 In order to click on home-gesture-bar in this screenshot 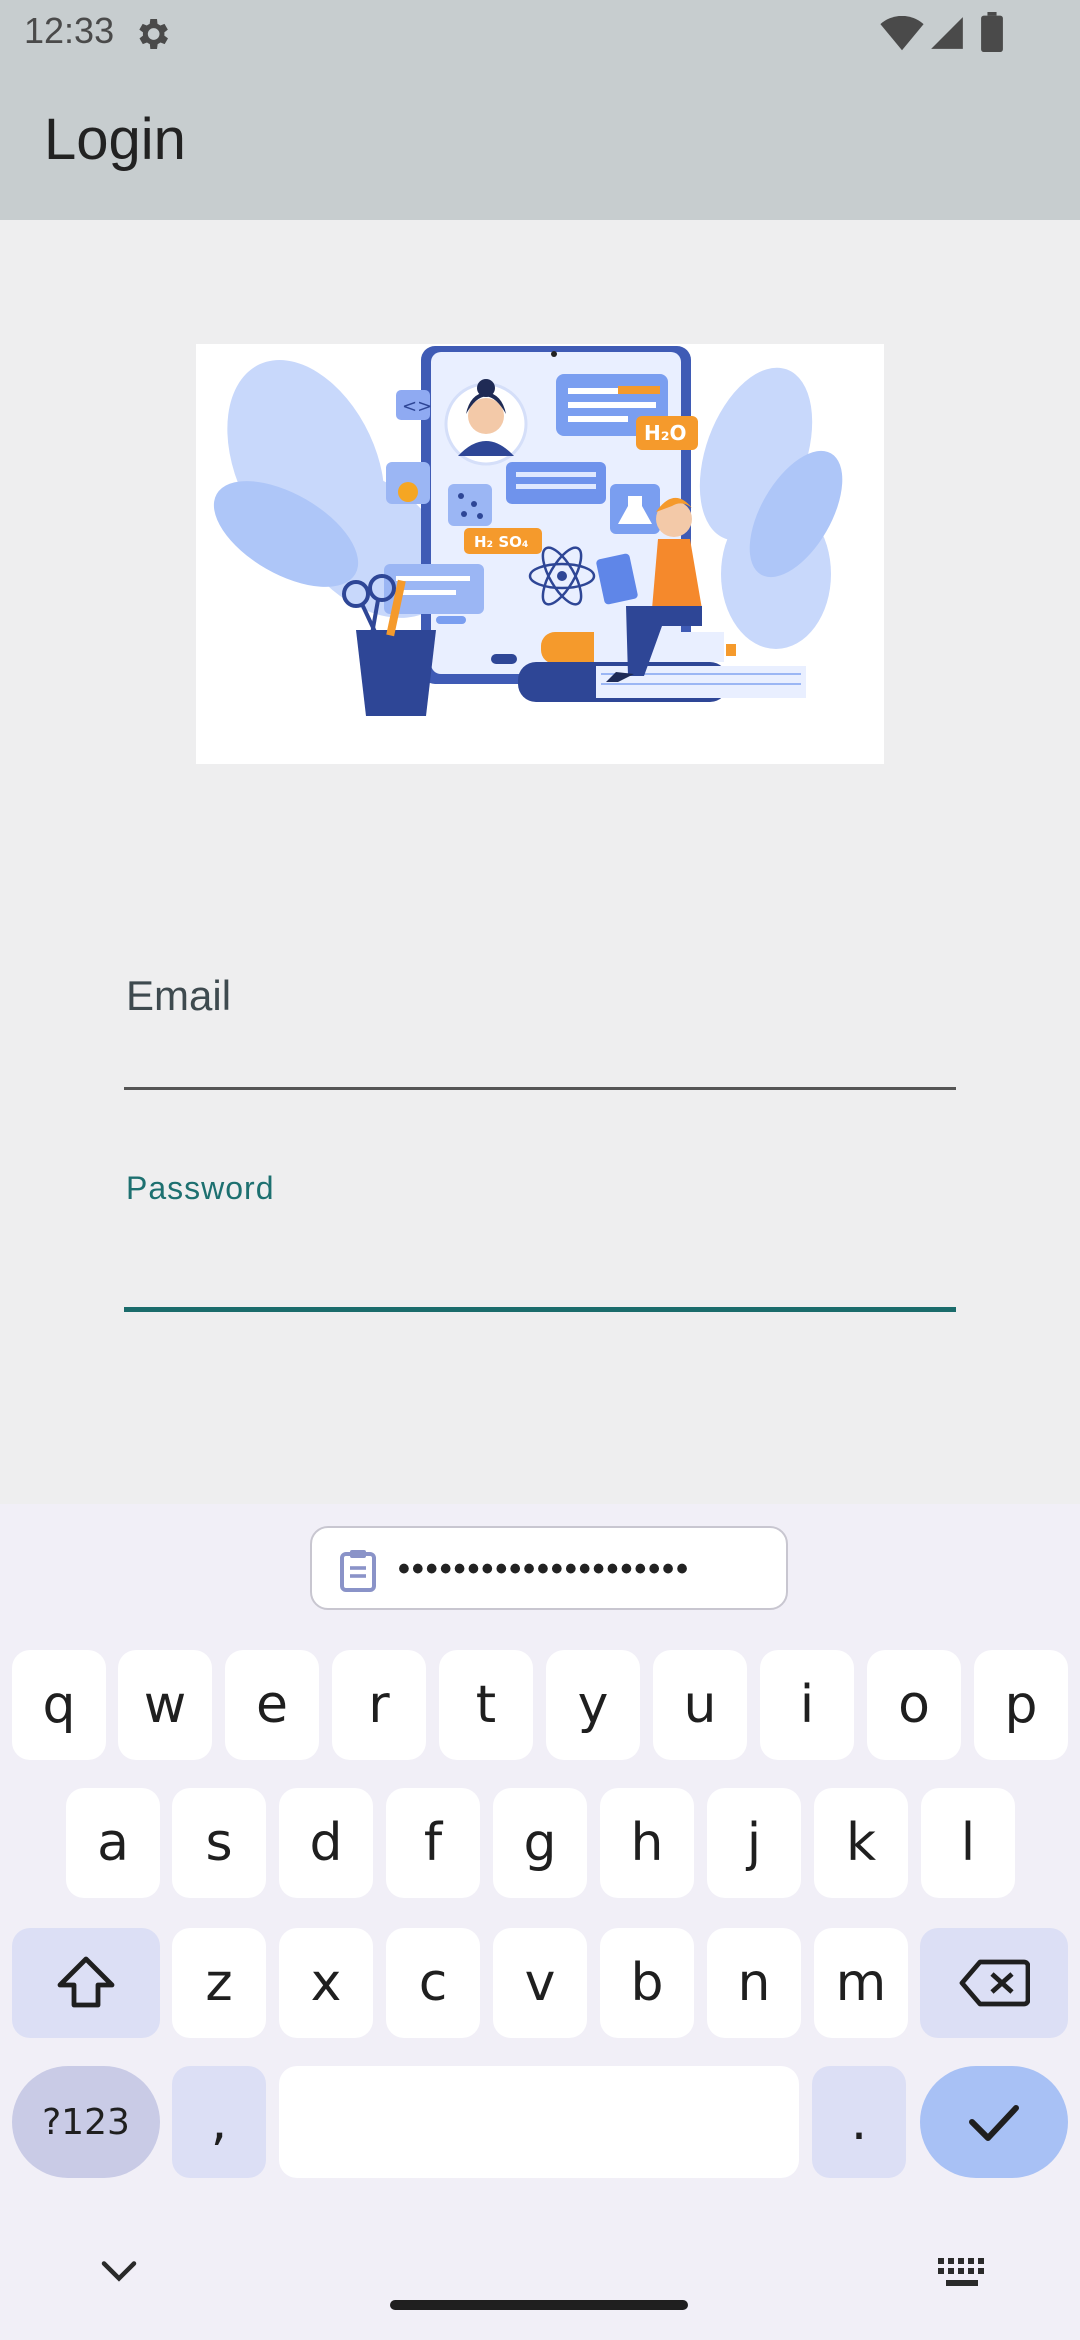, I will do `click(539, 2305)`.